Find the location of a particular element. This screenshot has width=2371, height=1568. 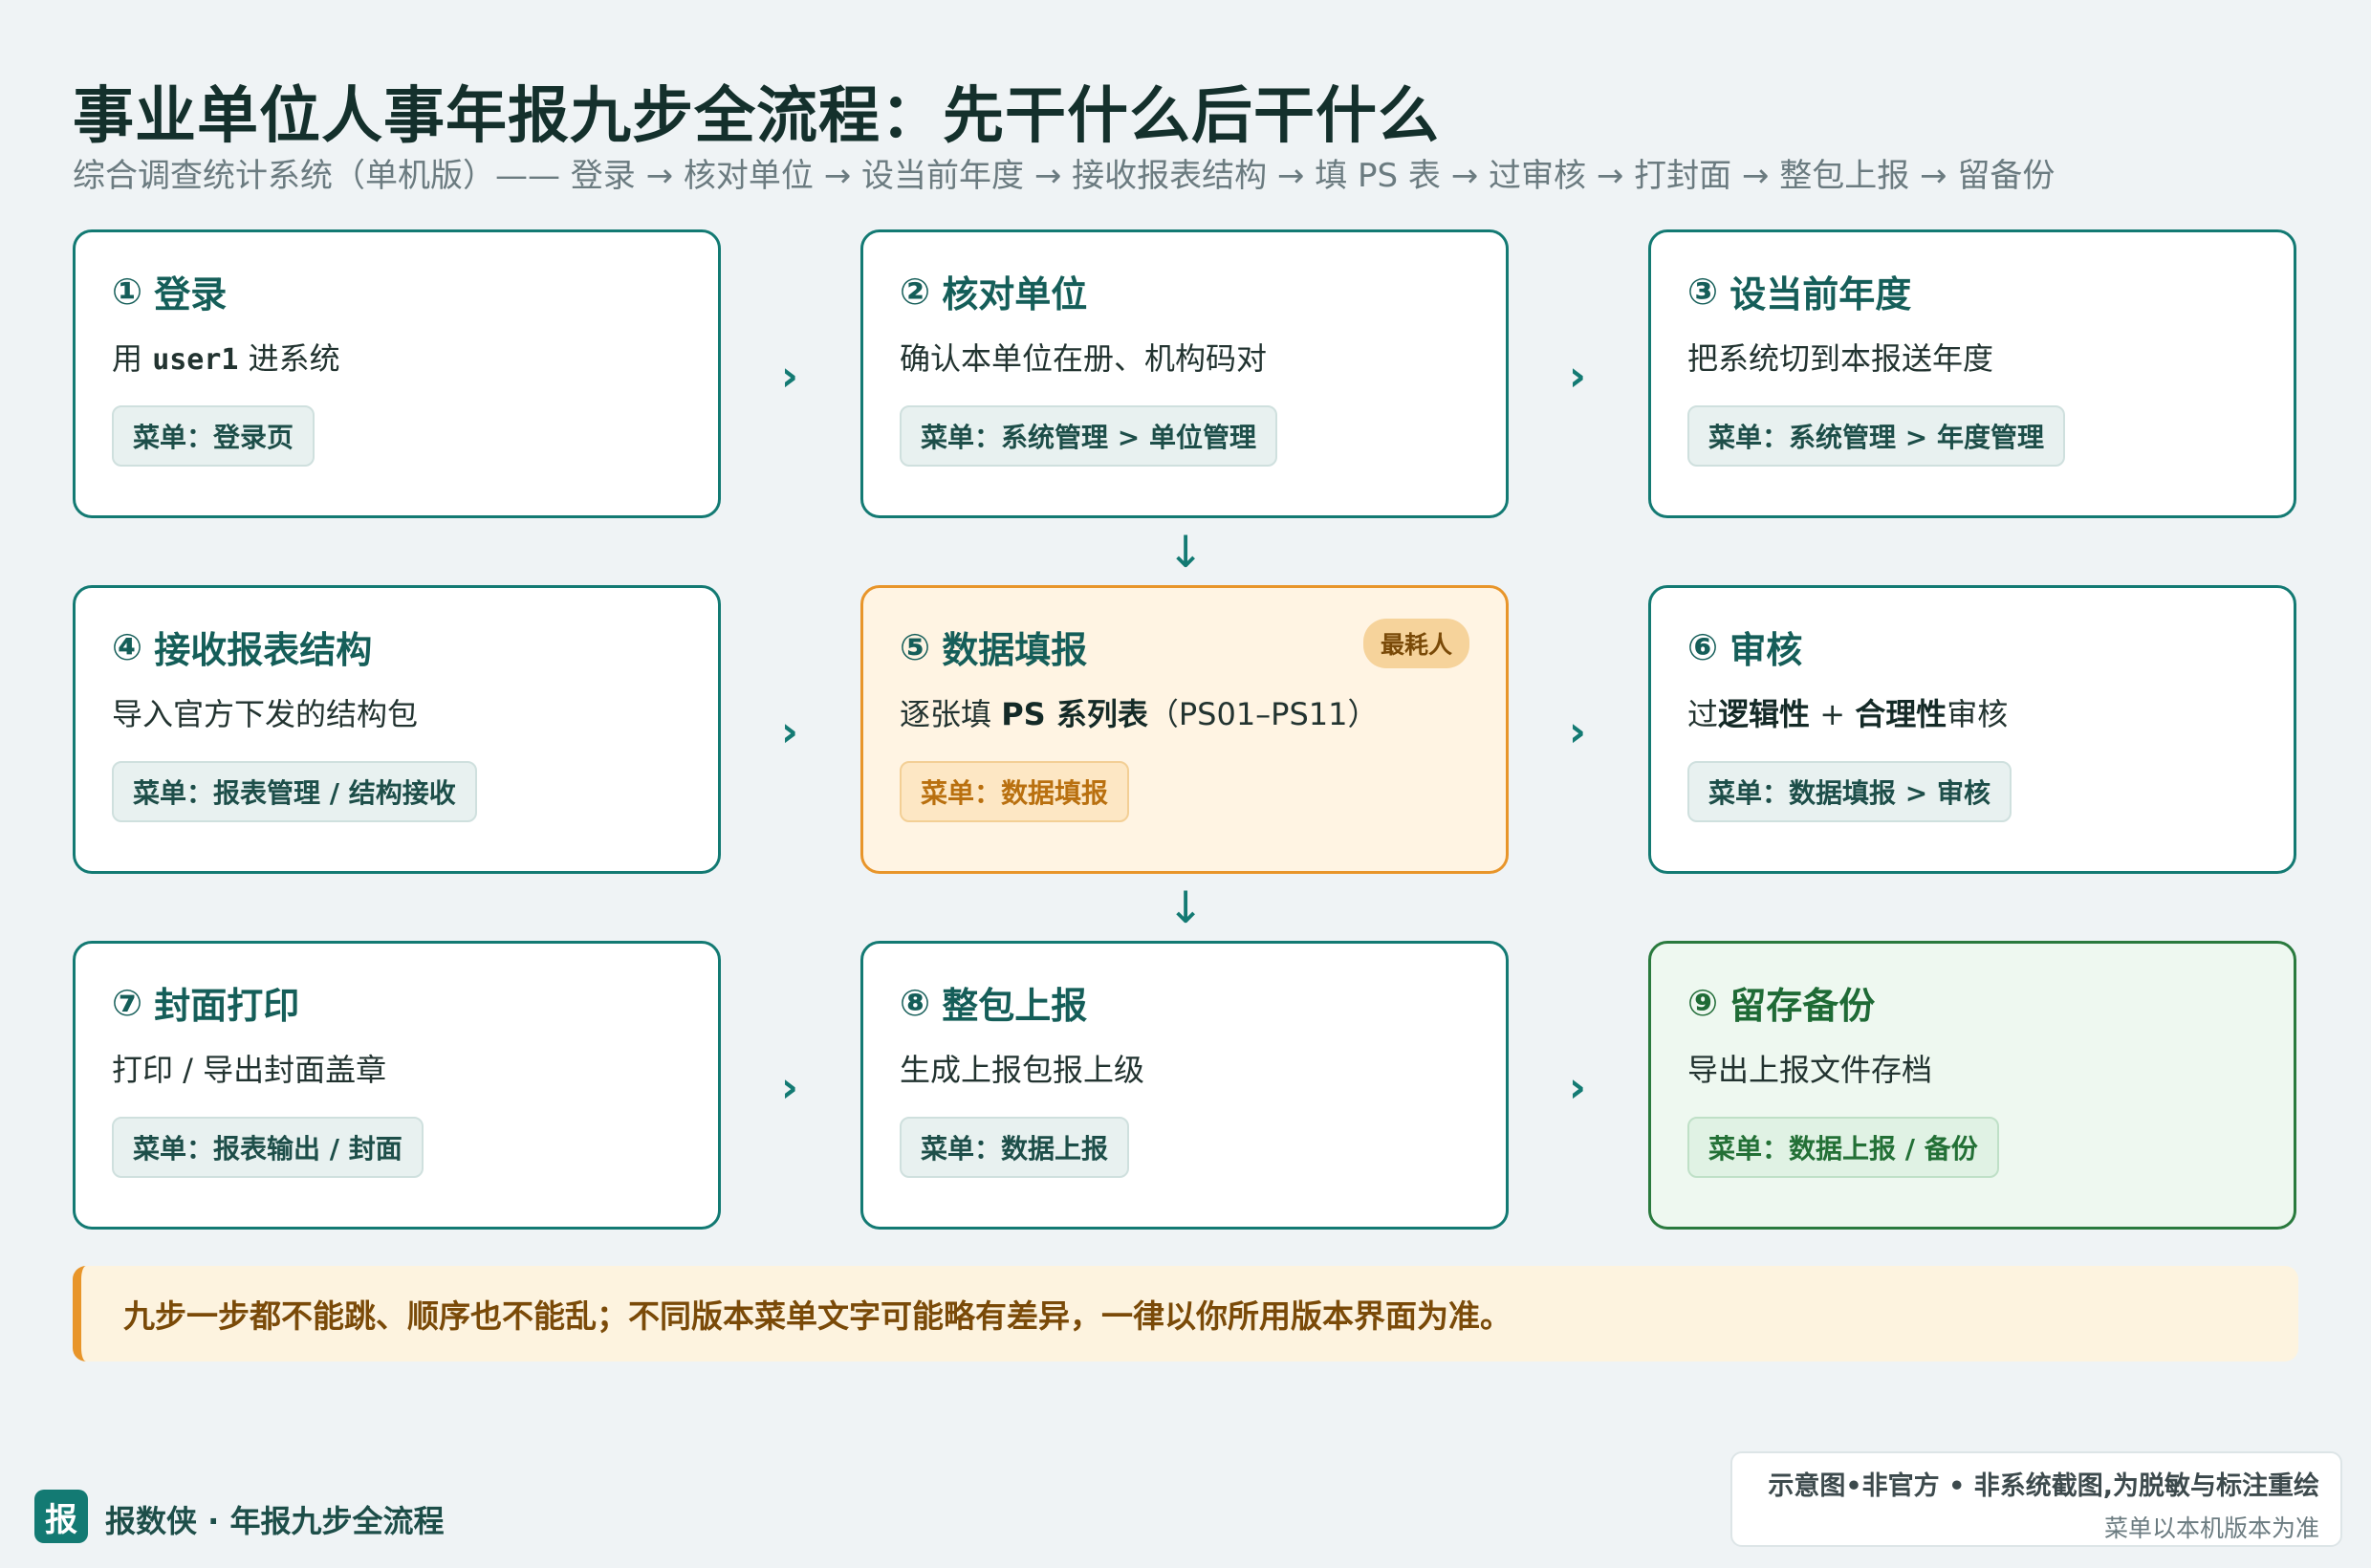

step-number: ① is located at coordinates (127, 291).